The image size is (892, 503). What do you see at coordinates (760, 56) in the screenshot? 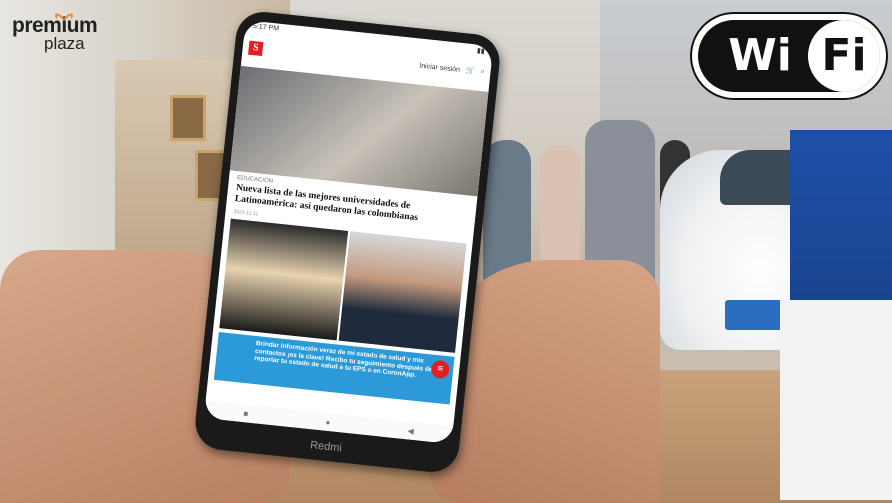
I see `wifi-text-left: Wi` at bounding box center [760, 56].